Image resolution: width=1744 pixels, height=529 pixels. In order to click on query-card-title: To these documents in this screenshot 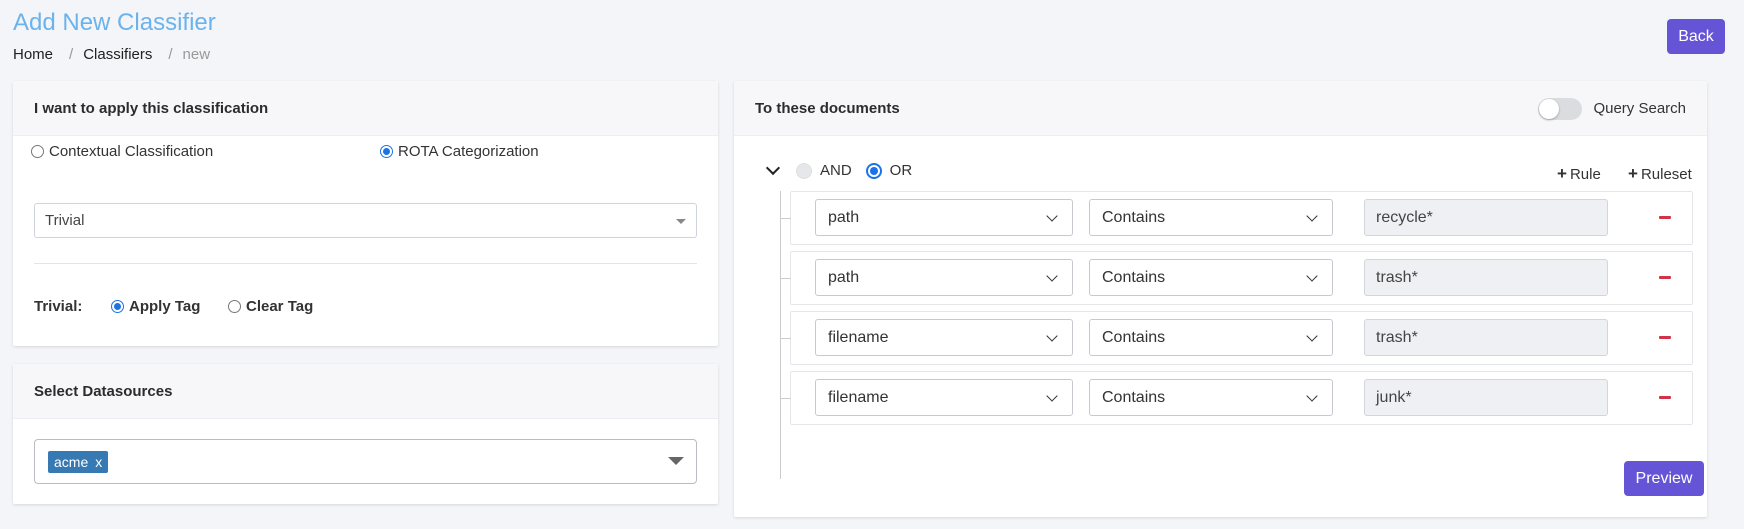, I will do `click(827, 108)`.